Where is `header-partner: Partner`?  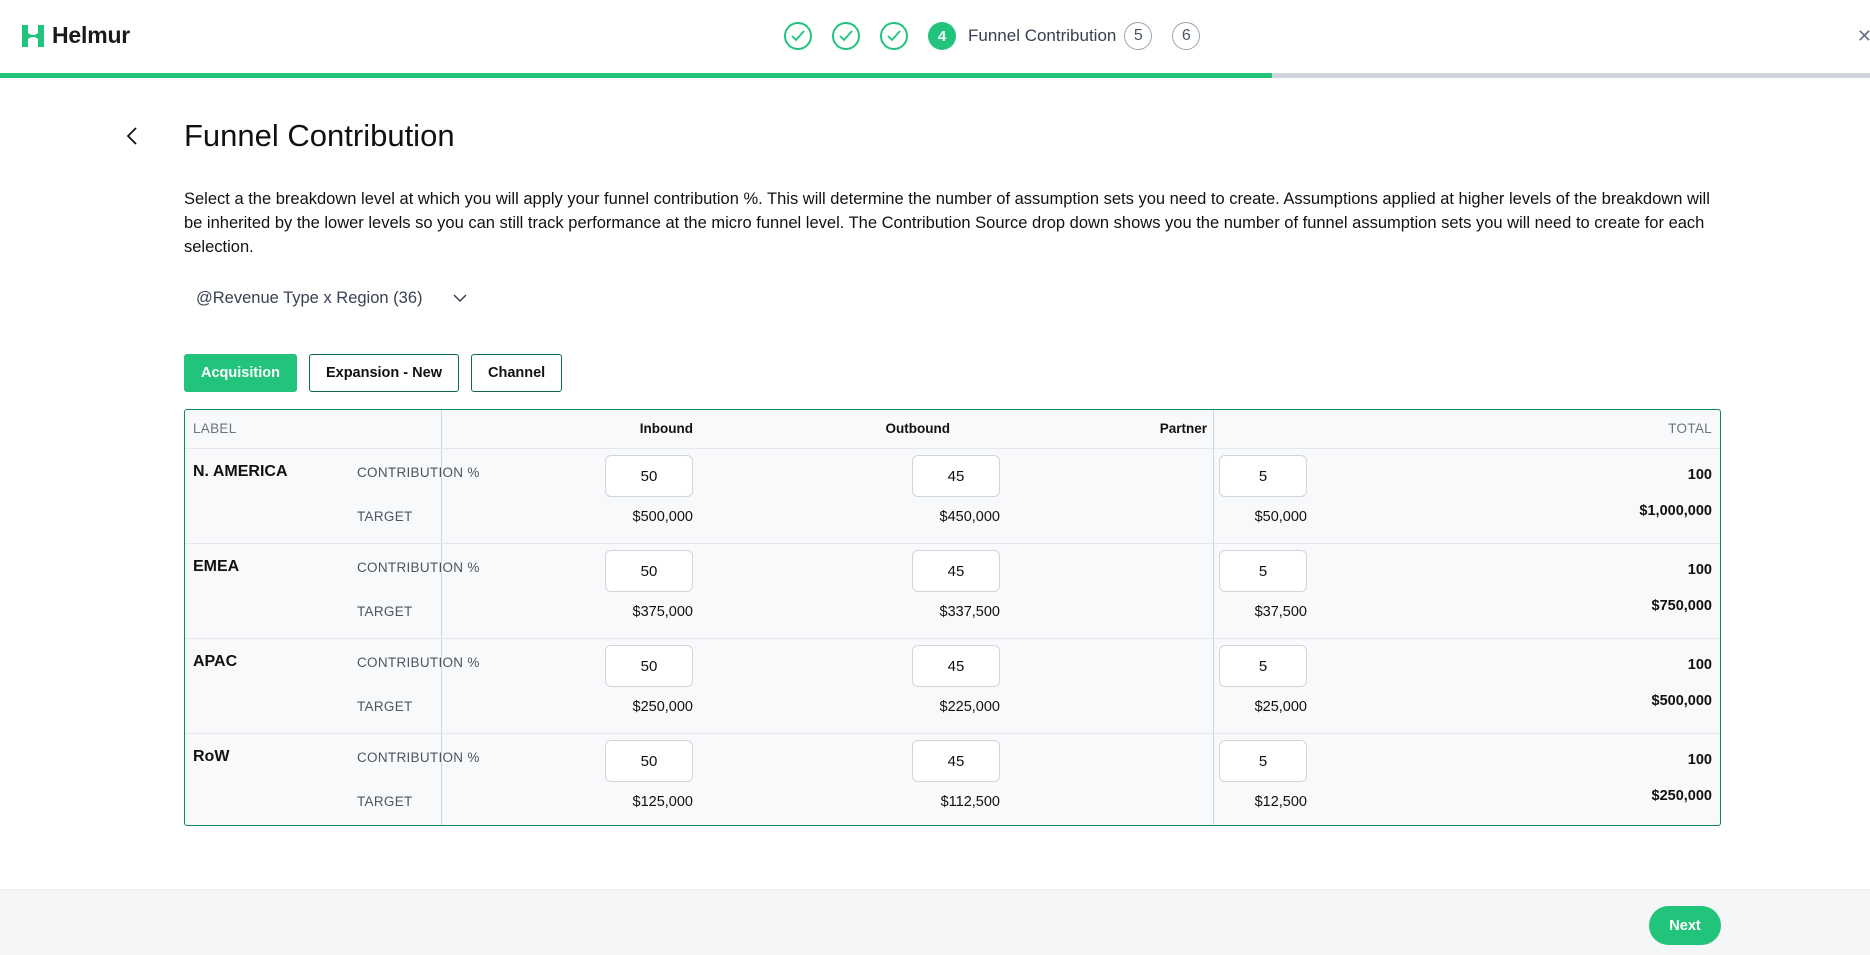 header-partner: Partner is located at coordinates (1183, 428).